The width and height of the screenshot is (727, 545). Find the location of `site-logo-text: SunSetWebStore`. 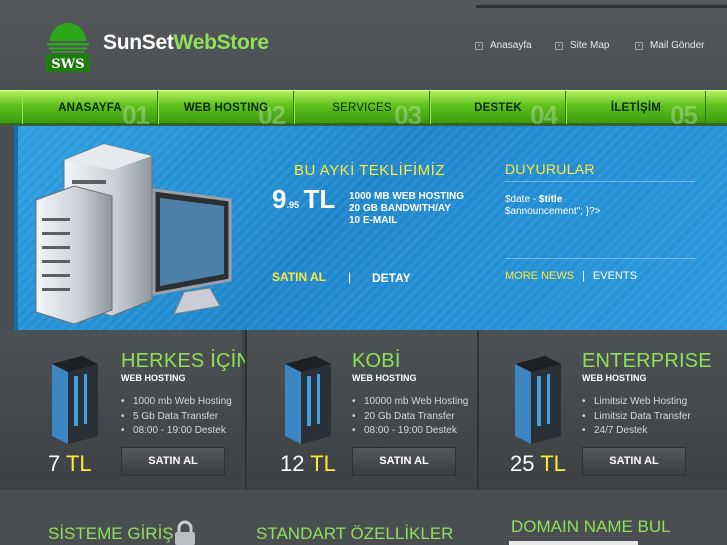

site-logo-text: SunSetWebStore is located at coordinates (186, 43).